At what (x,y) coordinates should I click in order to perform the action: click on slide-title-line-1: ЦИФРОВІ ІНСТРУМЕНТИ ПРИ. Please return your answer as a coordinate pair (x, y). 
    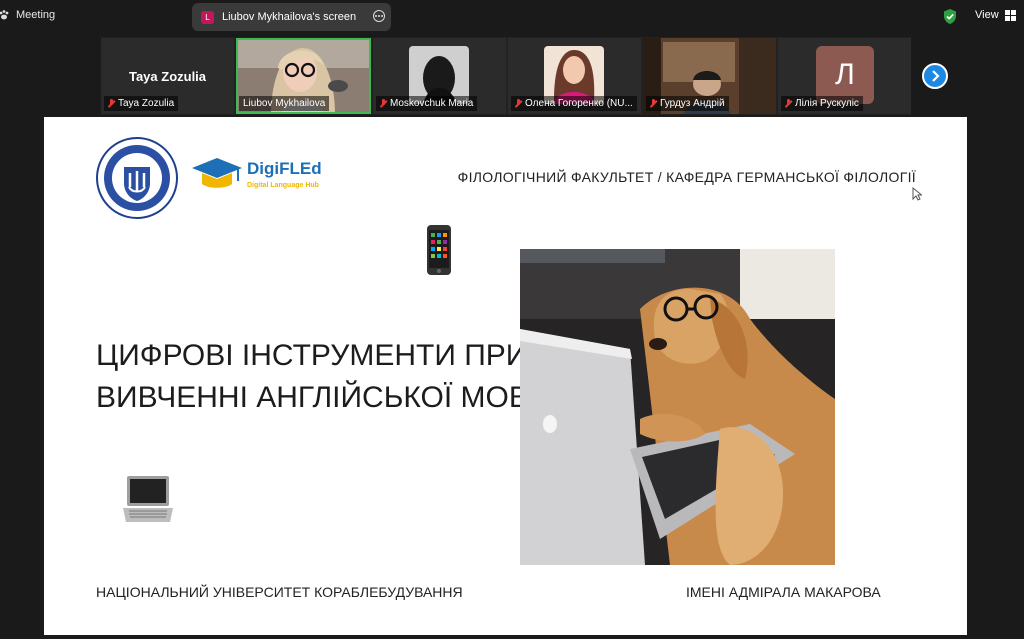
    Looking at the image, I should click on (323, 356).